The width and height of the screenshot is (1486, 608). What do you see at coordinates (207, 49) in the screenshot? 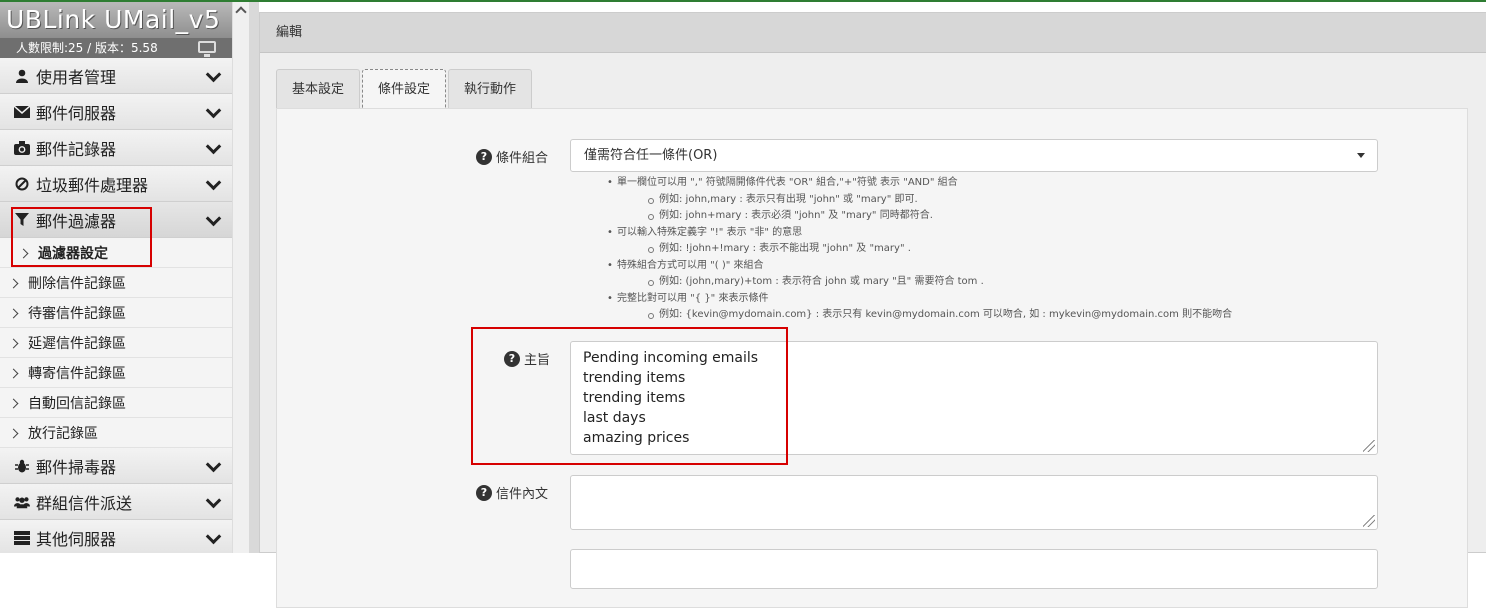
I see `monitor-icon` at bounding box center [207, 49].